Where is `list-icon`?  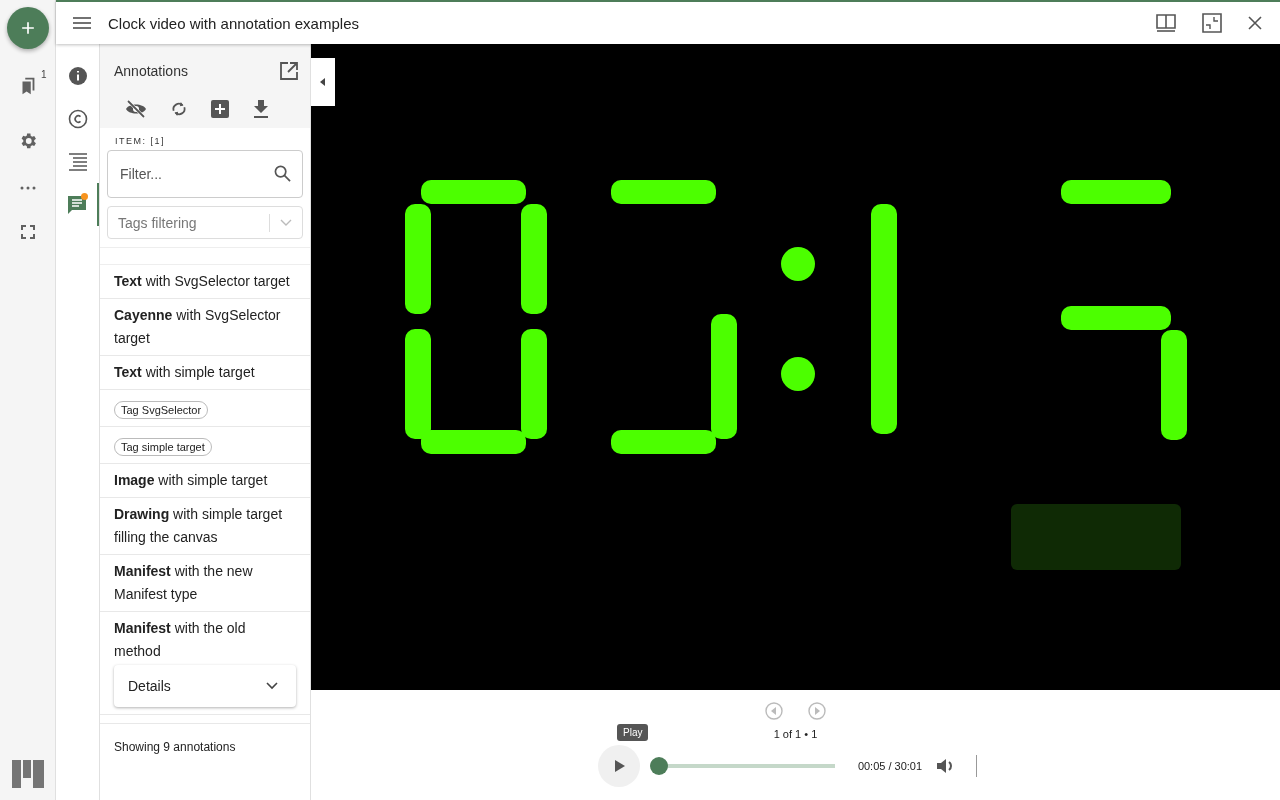
list-icon is located at coordinates (77, 161).